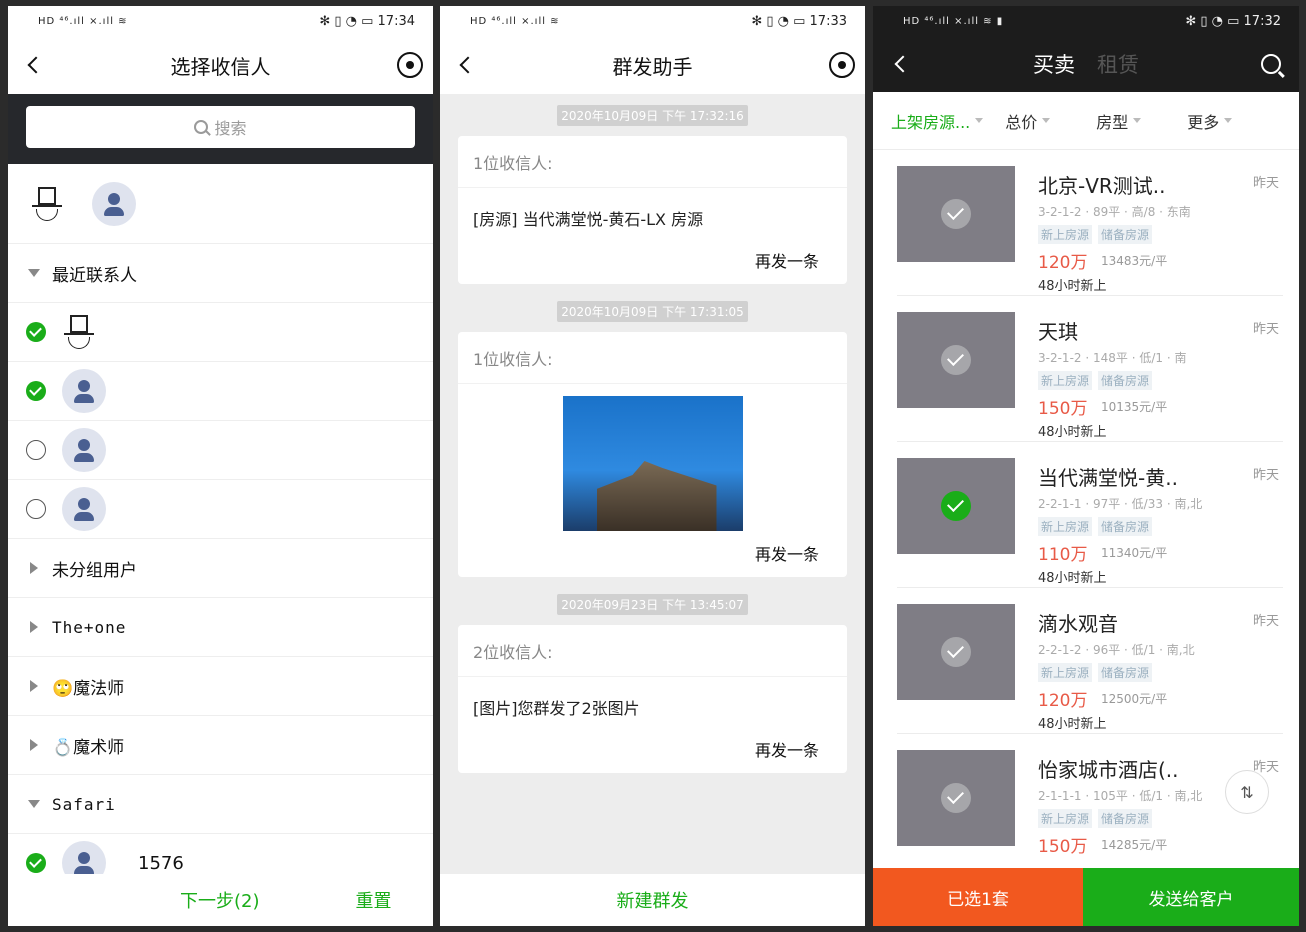  I want to click on caret-right-icon, so click(34, 745).